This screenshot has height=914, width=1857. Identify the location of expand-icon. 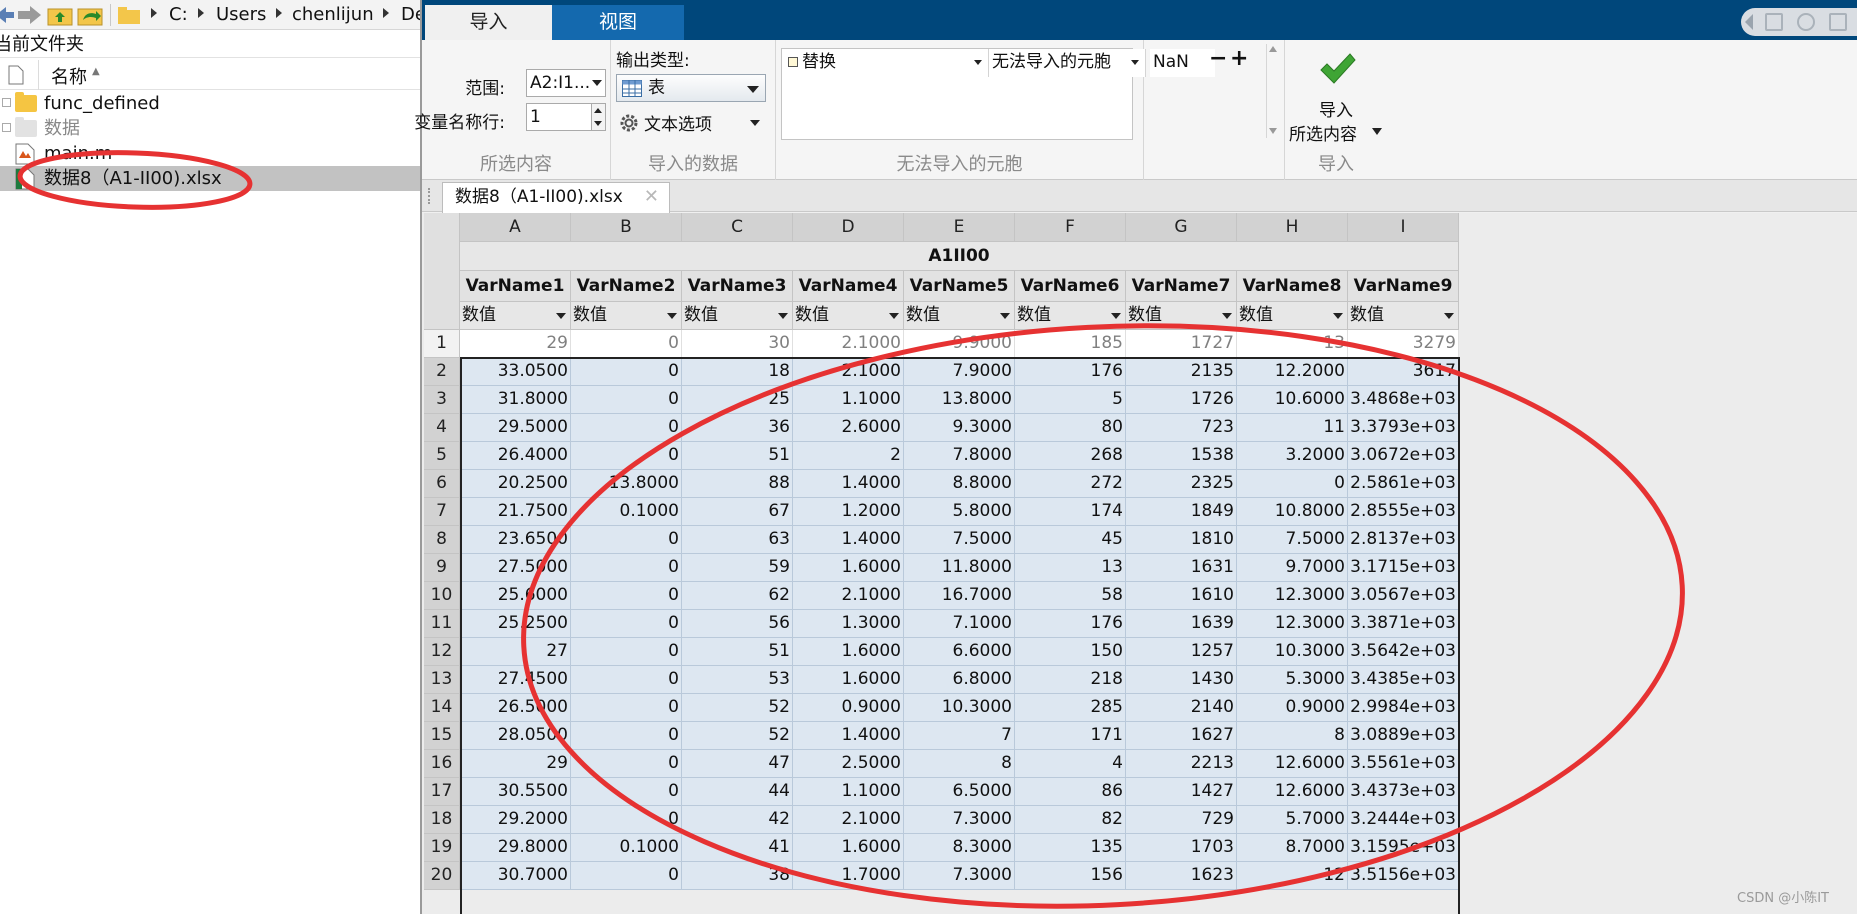
(6, 127).